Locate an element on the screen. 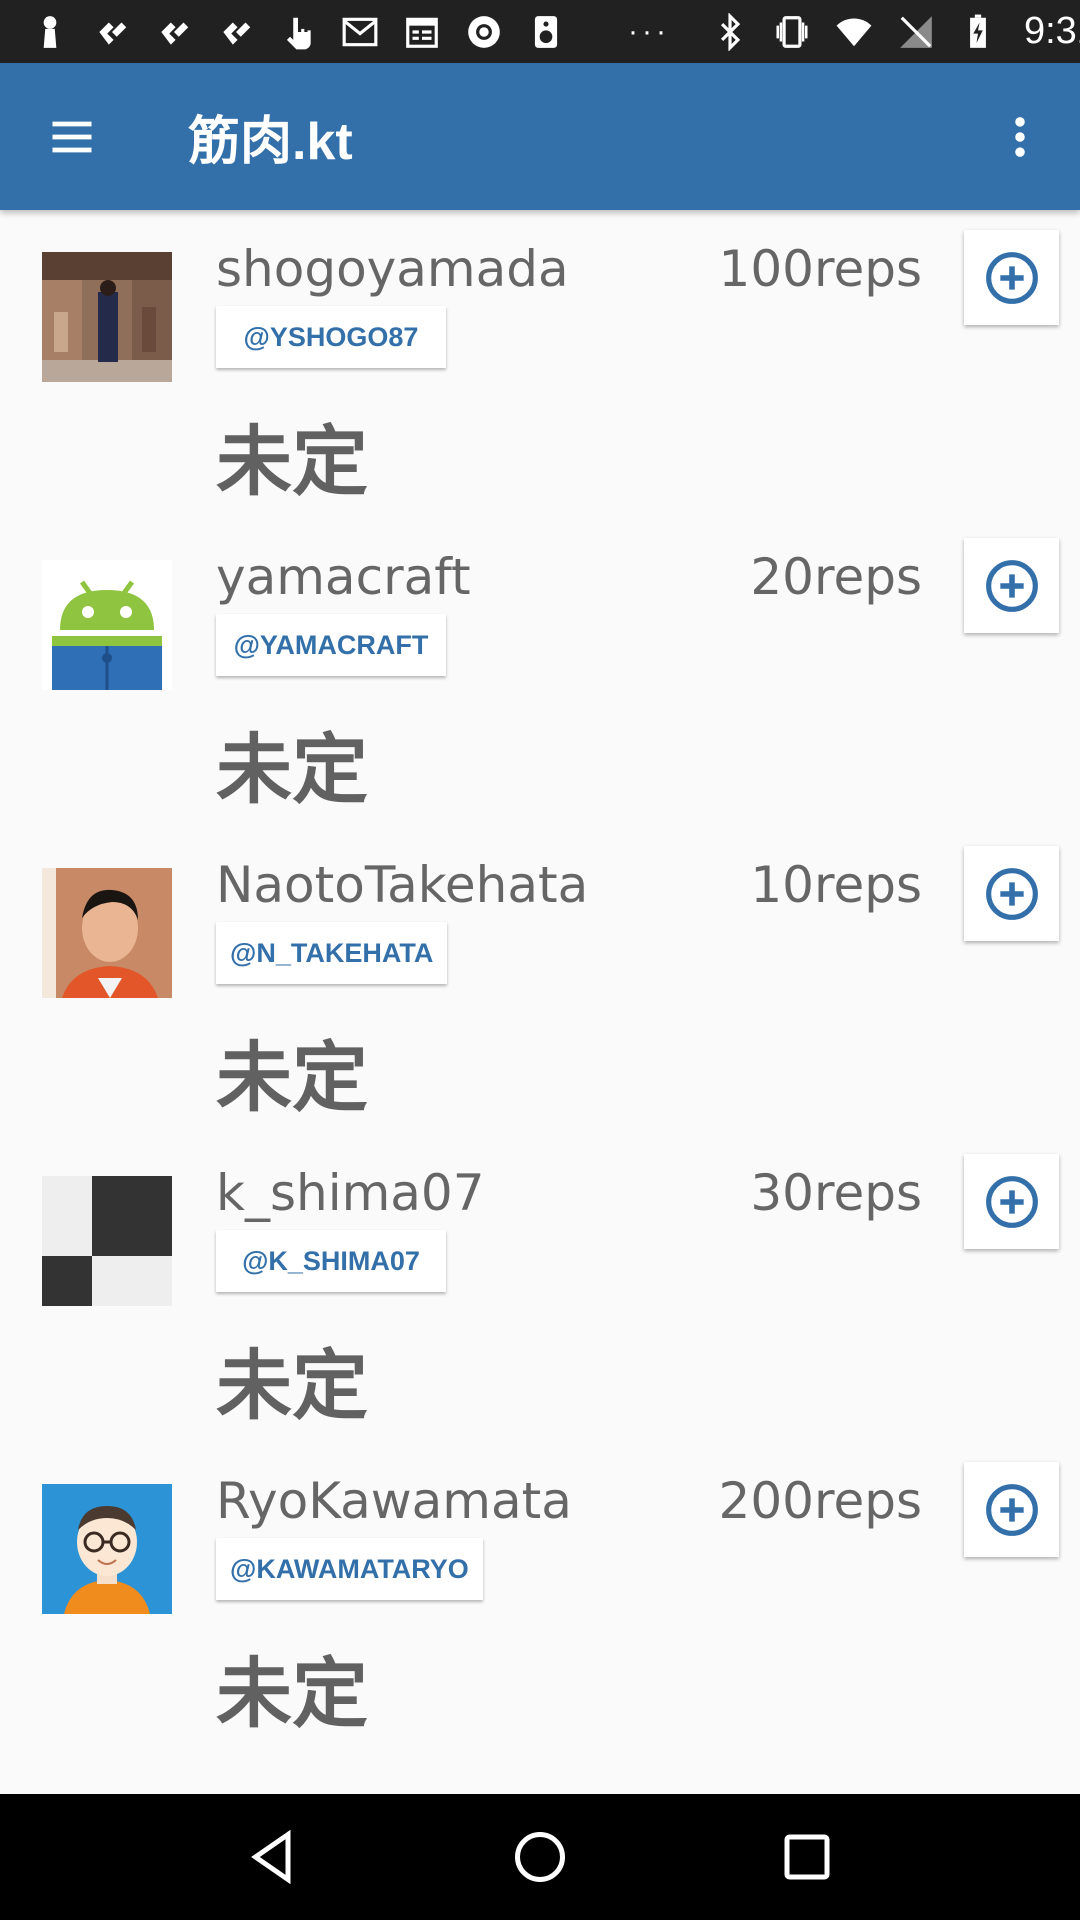  wifi-icon is located at coordinates (854, 32).